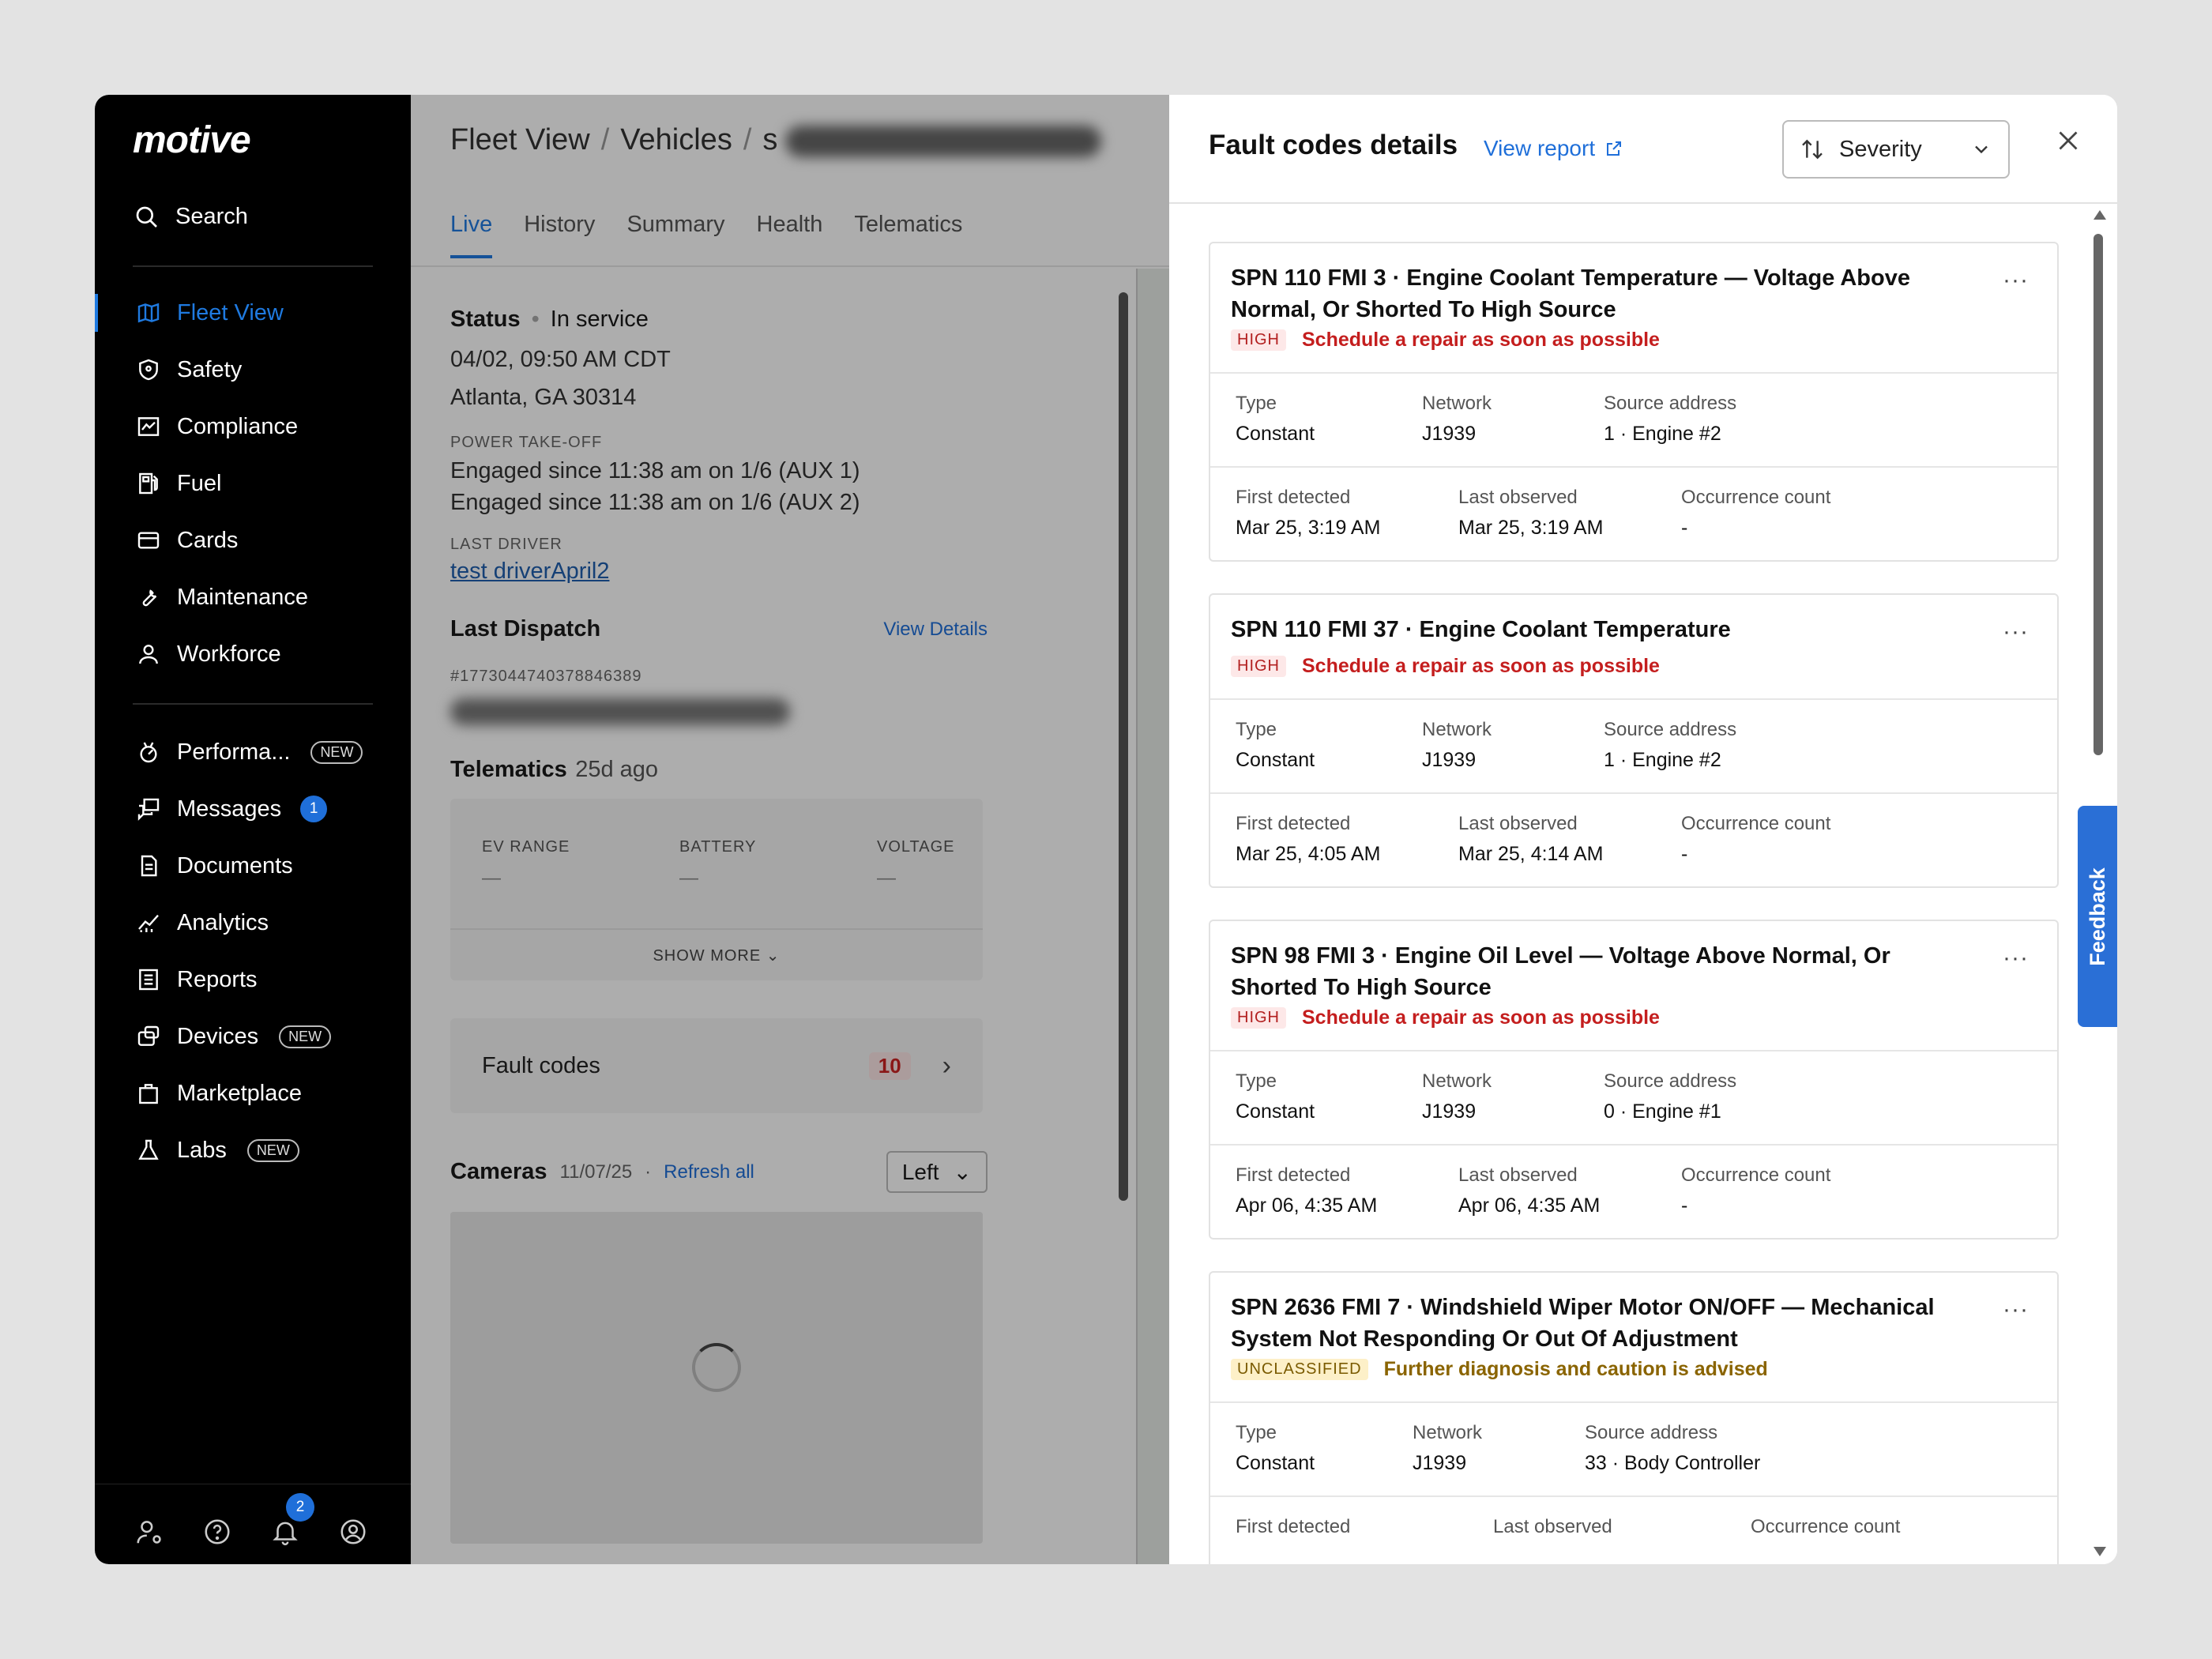 Image resolution: width=2212 pixels, height=1659 pixels. I want to click on sidebar-item-workforce: Workforce, so click(253, 654).